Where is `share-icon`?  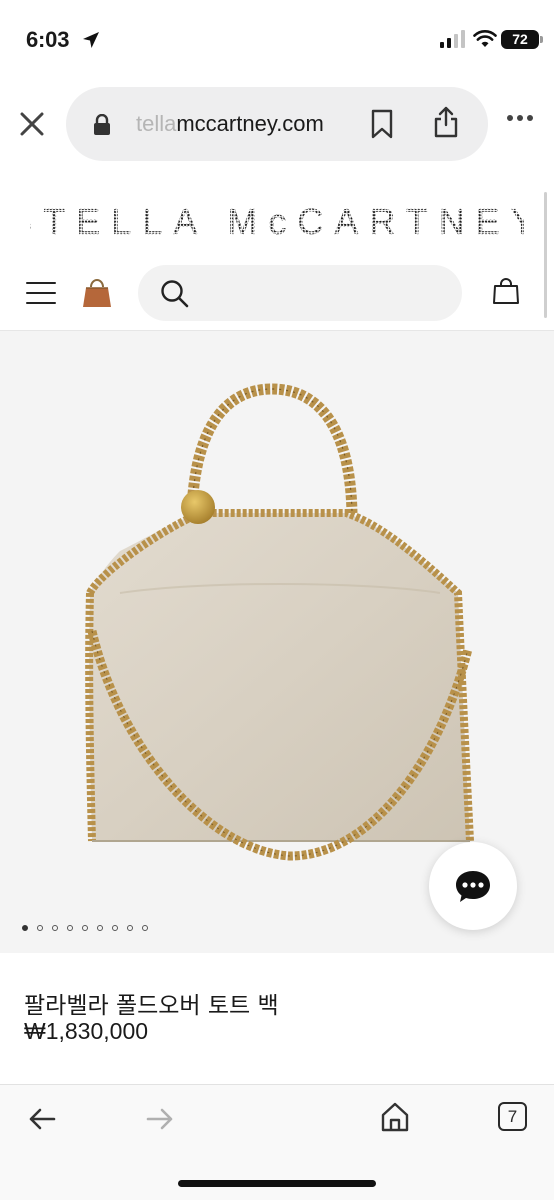
share-icon is located at coordinates (446, 122).